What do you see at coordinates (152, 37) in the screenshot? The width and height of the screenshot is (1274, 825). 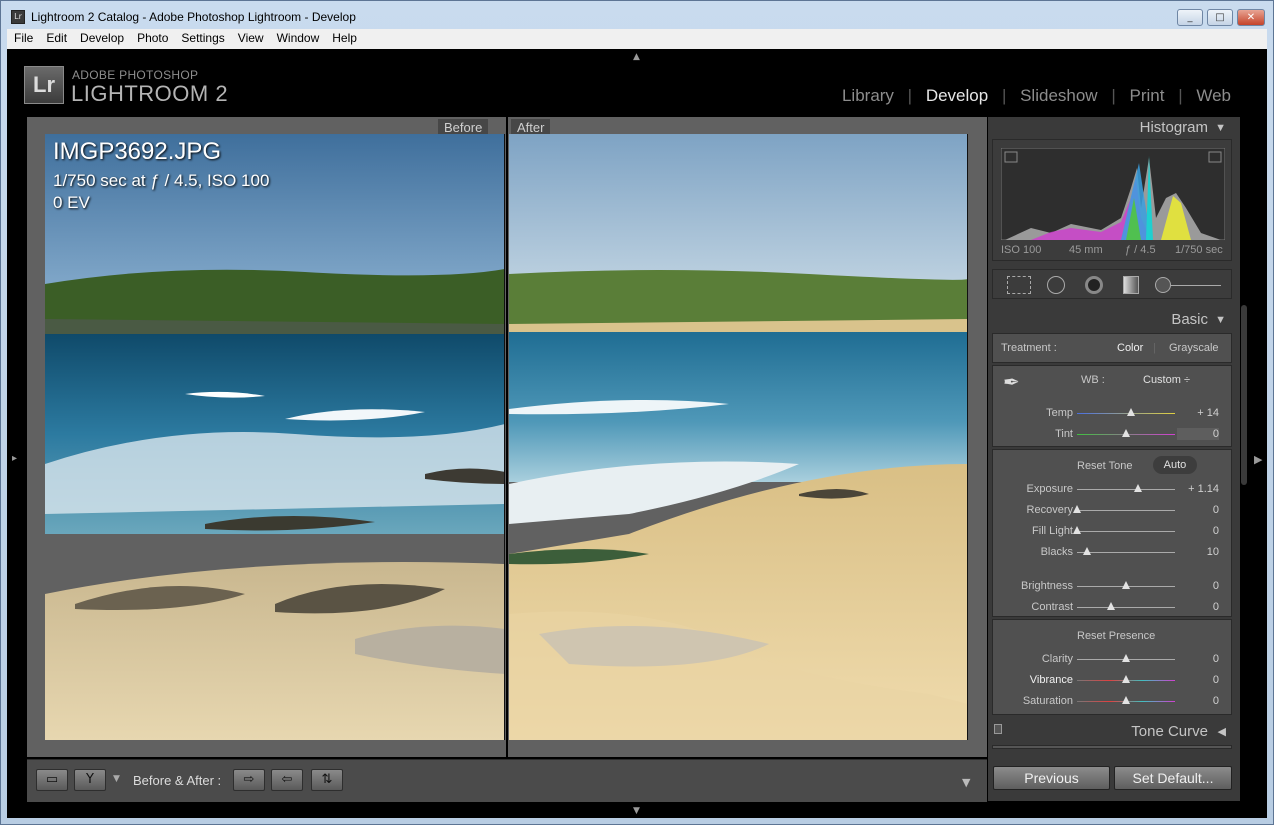 I see `menu-photo: Photo` at bounding box center [152, 37].